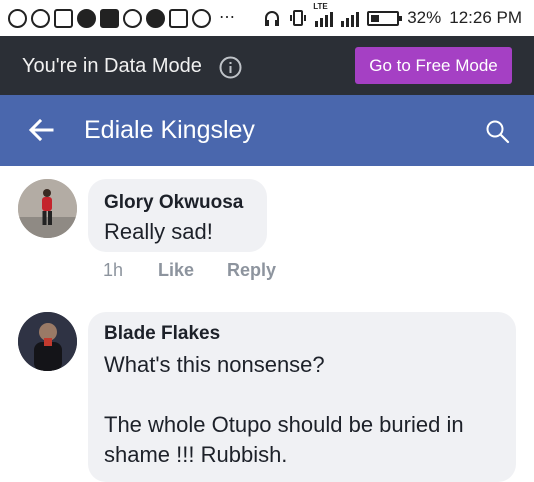  What do you see at coordinates (227, 17) in the screenshot?
I see `more-notifications-icon: ⋯` at bounding box center [227, 17].